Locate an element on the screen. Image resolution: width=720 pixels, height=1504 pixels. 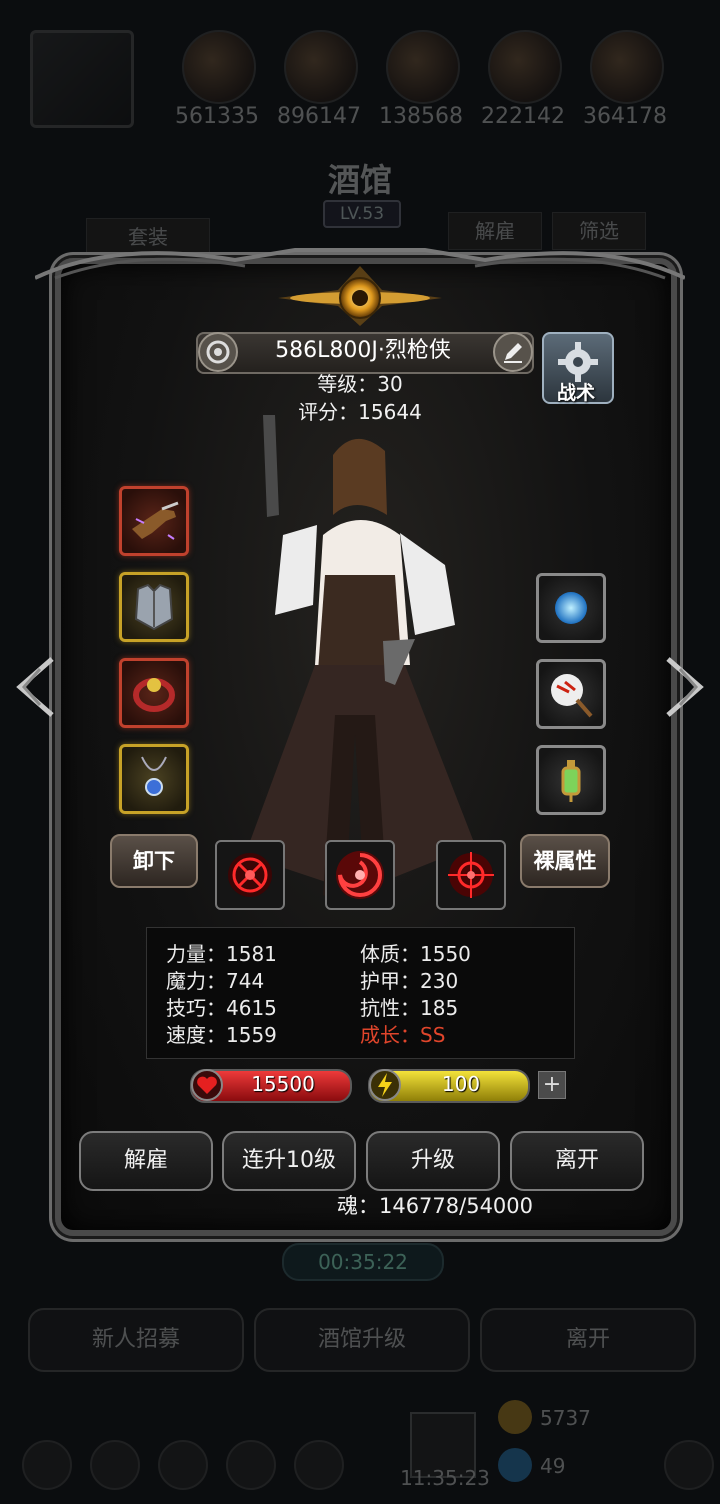
unequip-button: 卸下 is located at coordinates (154, 861).